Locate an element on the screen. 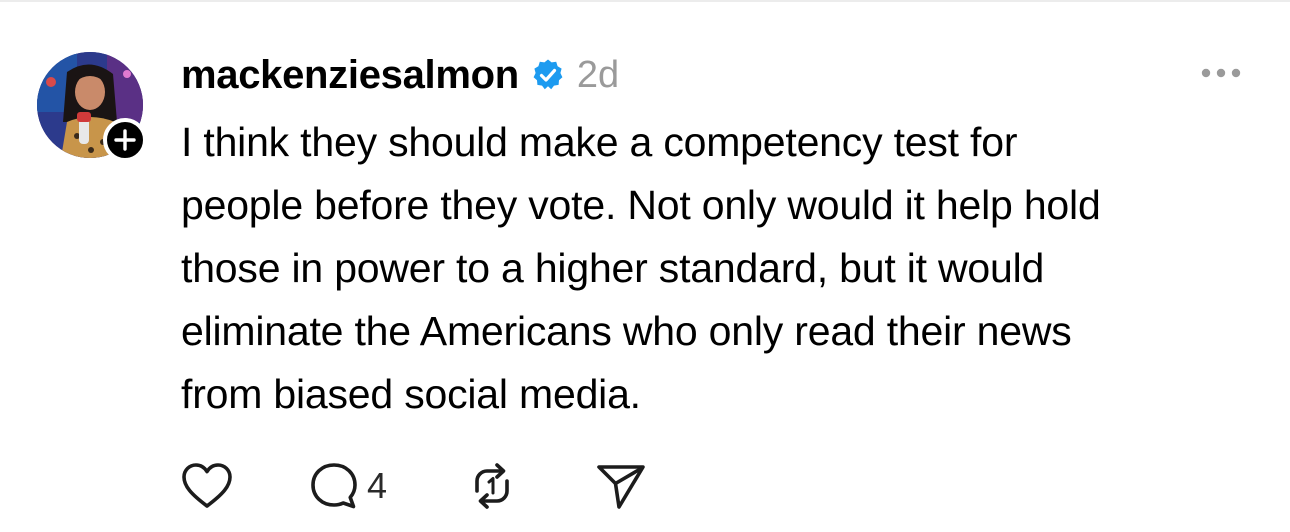 Image resolution: width=1290 pixels, height=532 pixels. verified-badge-icon is located at coordinates (548, 74).